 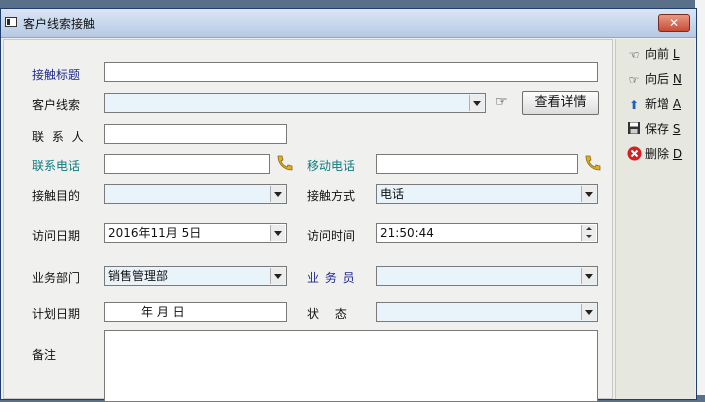 I want to click on window-title: 客户线索接触, so click(x=59, y=24).